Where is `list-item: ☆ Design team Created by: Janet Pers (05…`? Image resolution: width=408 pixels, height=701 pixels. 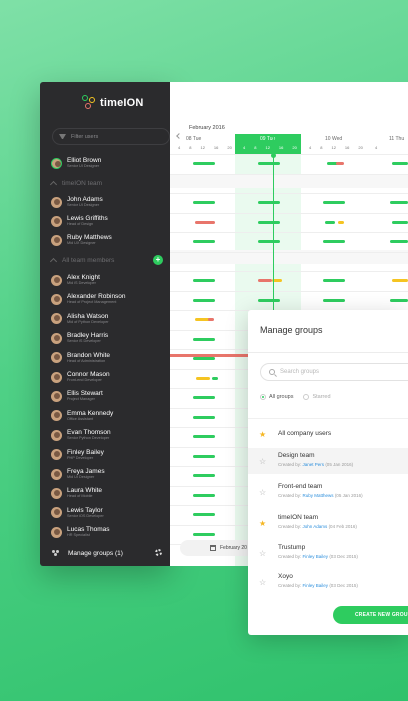
list-item: ☆ Design team Created by: Janet Pers (05… is located at coordinates (328, 461).